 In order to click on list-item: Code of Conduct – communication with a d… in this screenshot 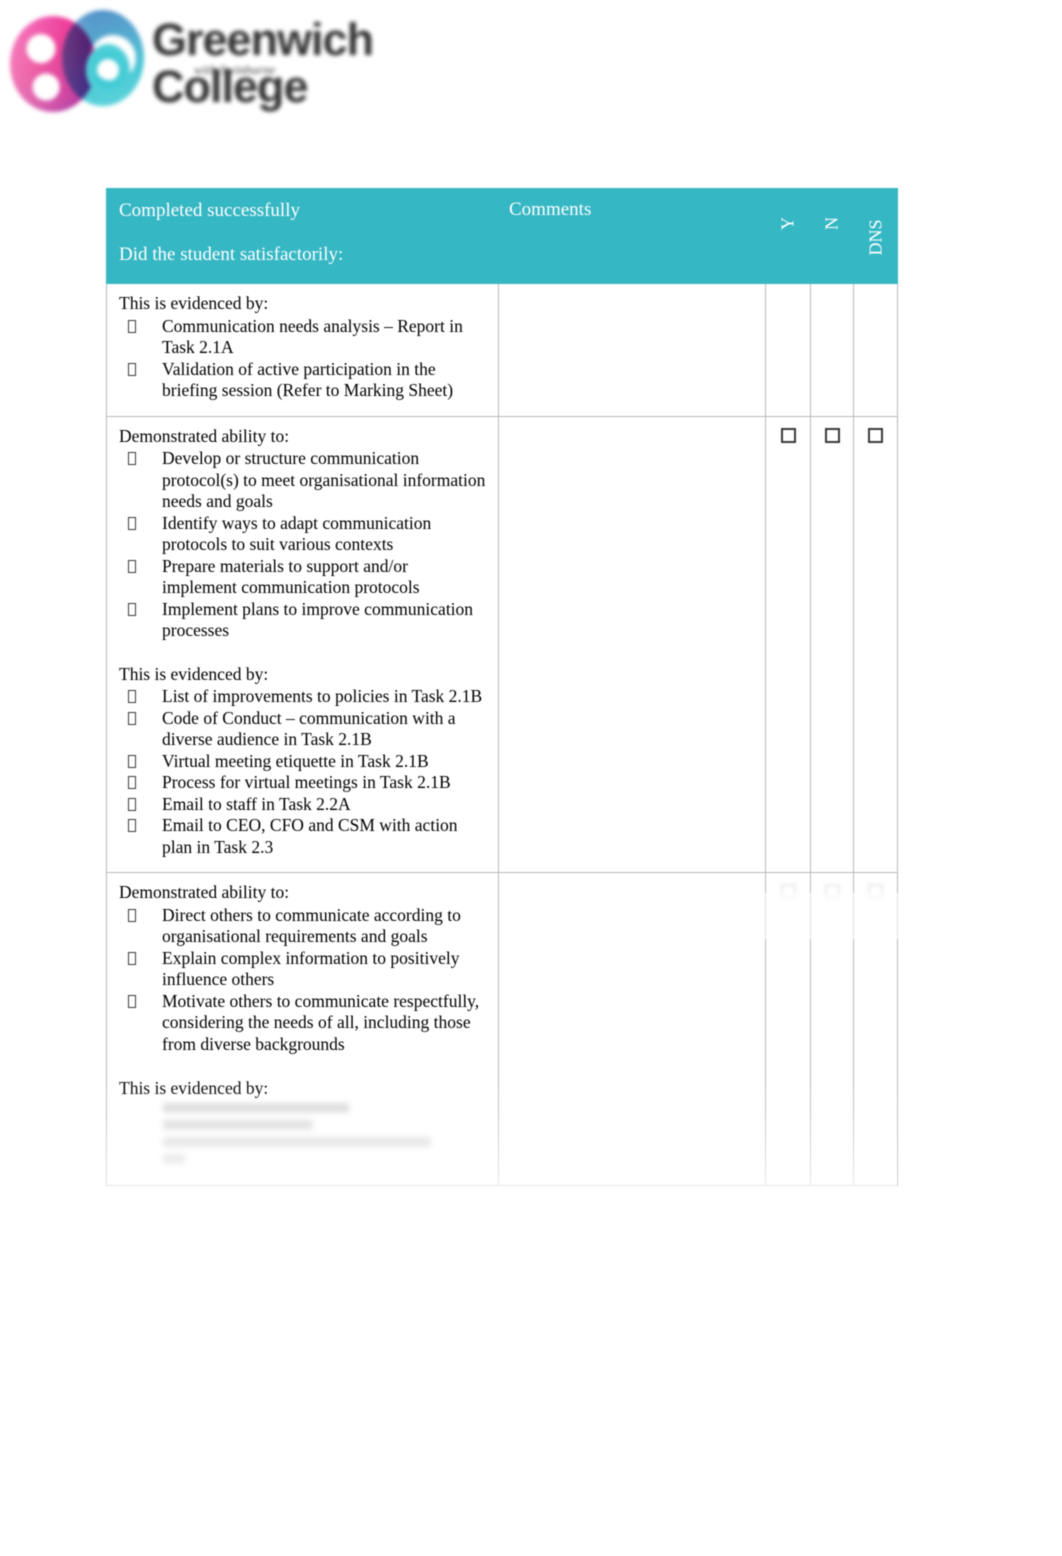, I will do `click(302, 729)`.